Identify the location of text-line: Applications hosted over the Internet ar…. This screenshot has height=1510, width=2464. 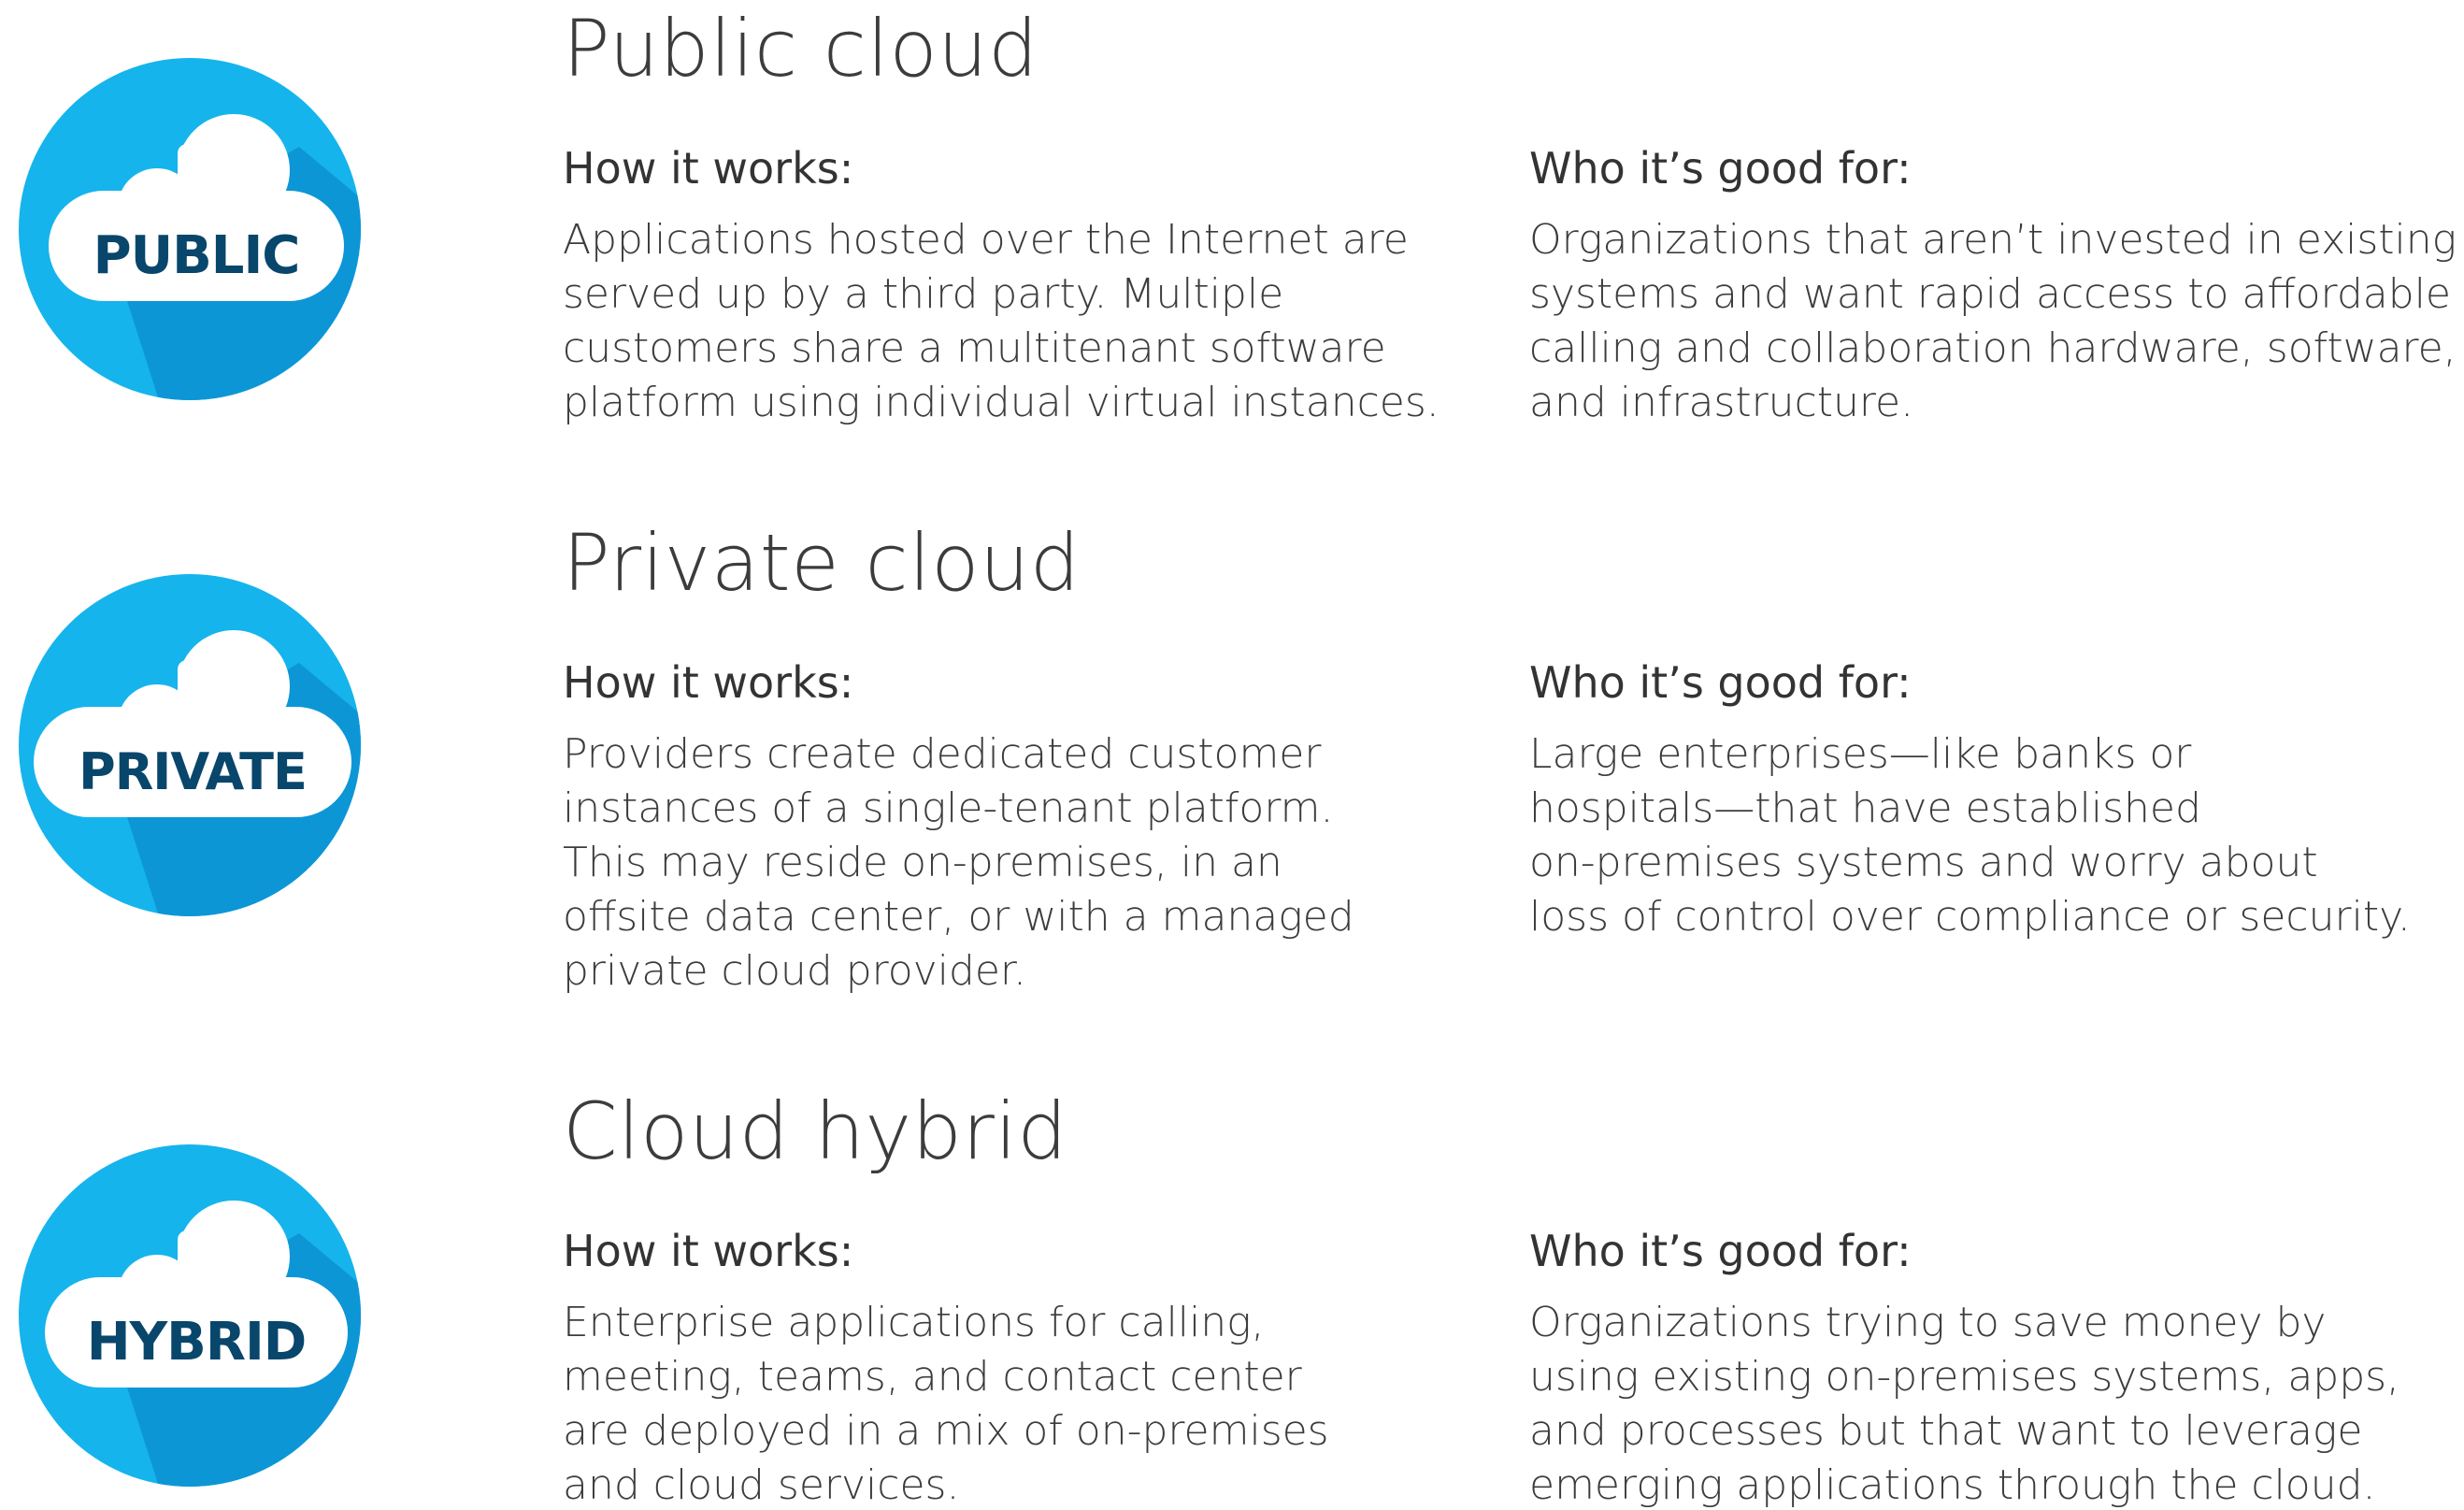
(986, 240).